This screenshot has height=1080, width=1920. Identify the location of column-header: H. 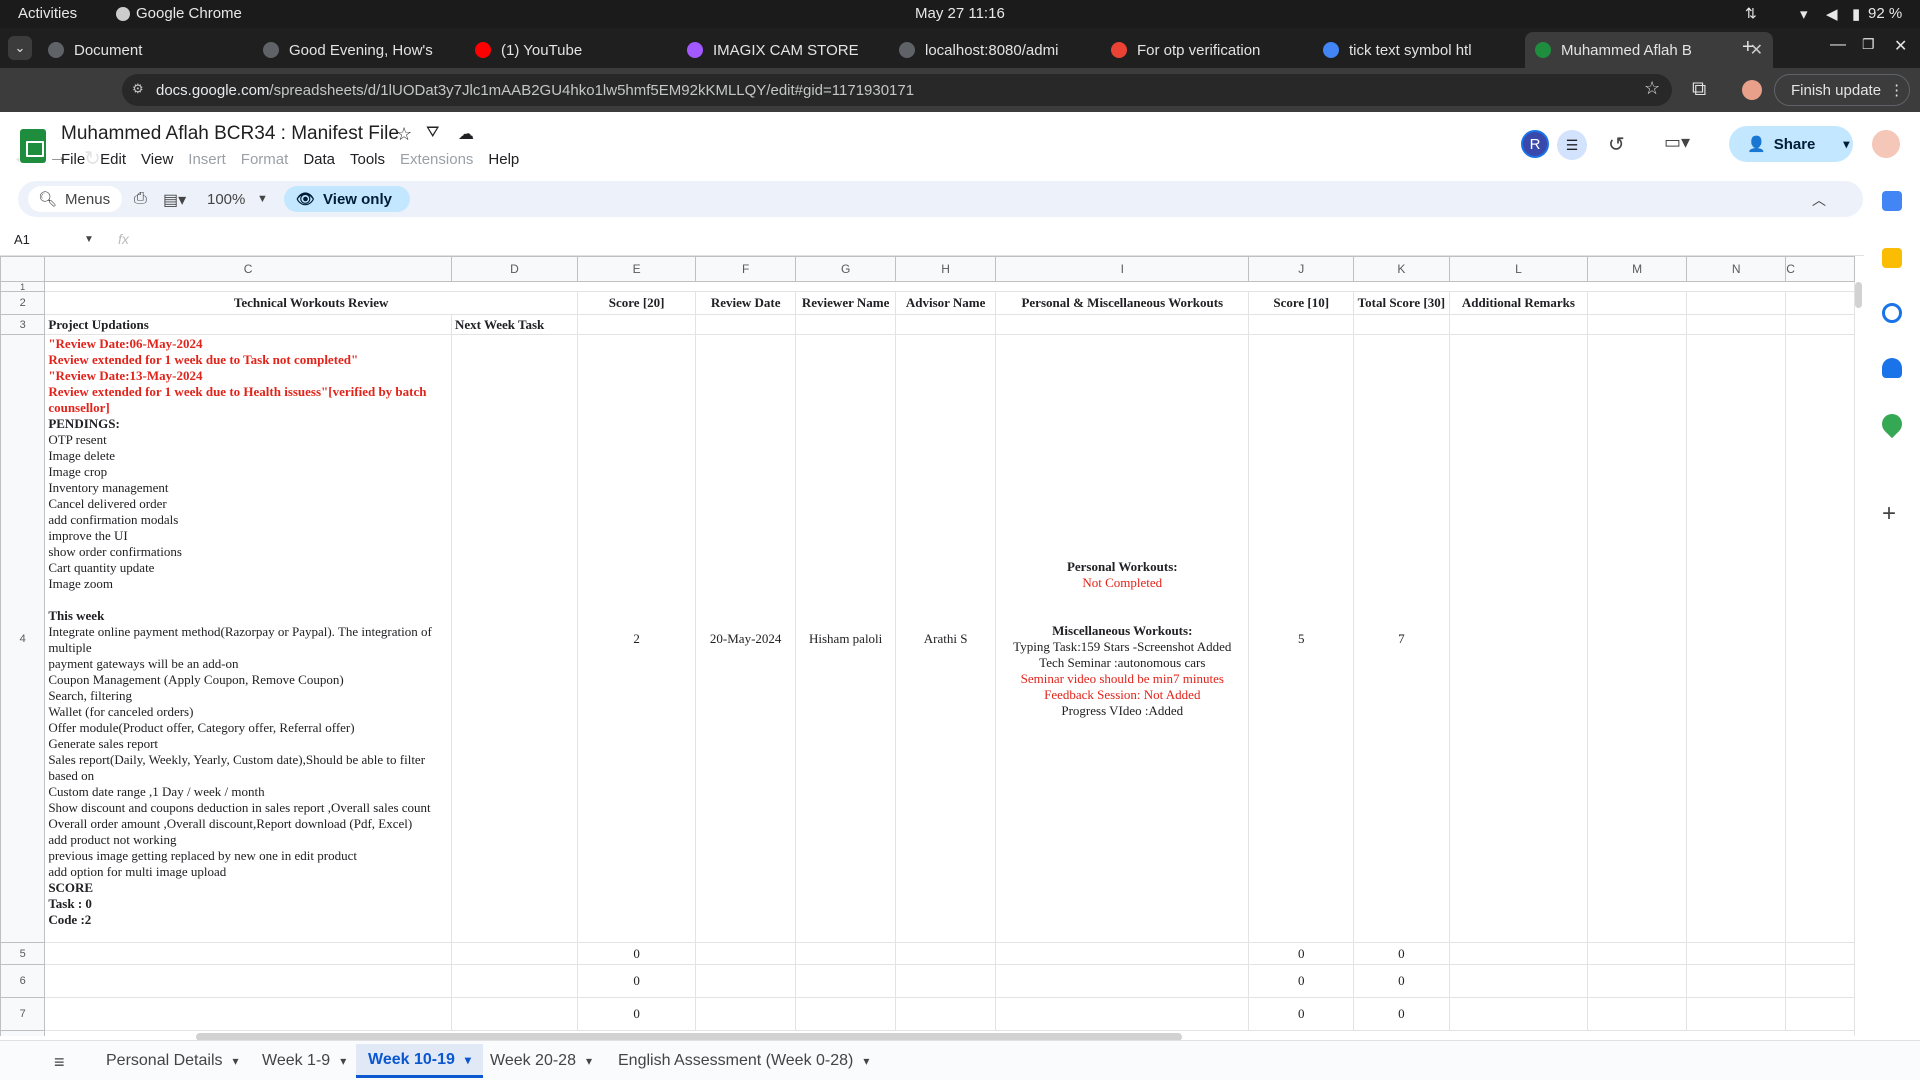
(946, 269).